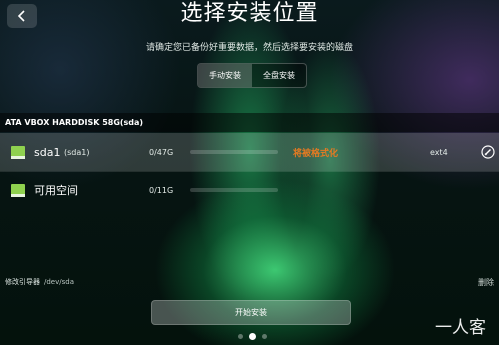 The width and height of the screenshot is (499, 345). Describe the element at coordinates (77, 152) in the screenshot. I see `partition-label: (sda1)` at that location.